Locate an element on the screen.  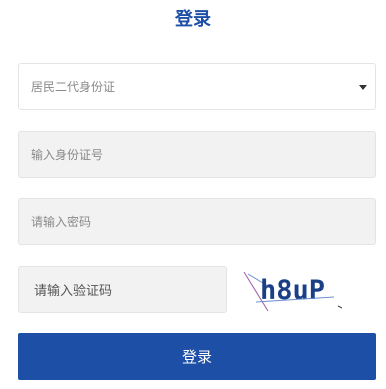
password-placeholder: 请输入密码 is located at coordinates (61, 222).